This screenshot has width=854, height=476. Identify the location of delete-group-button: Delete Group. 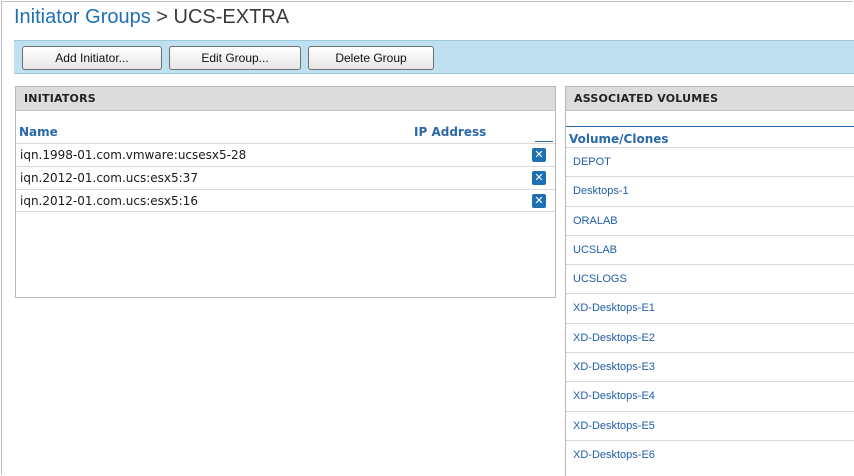
(371, 58).